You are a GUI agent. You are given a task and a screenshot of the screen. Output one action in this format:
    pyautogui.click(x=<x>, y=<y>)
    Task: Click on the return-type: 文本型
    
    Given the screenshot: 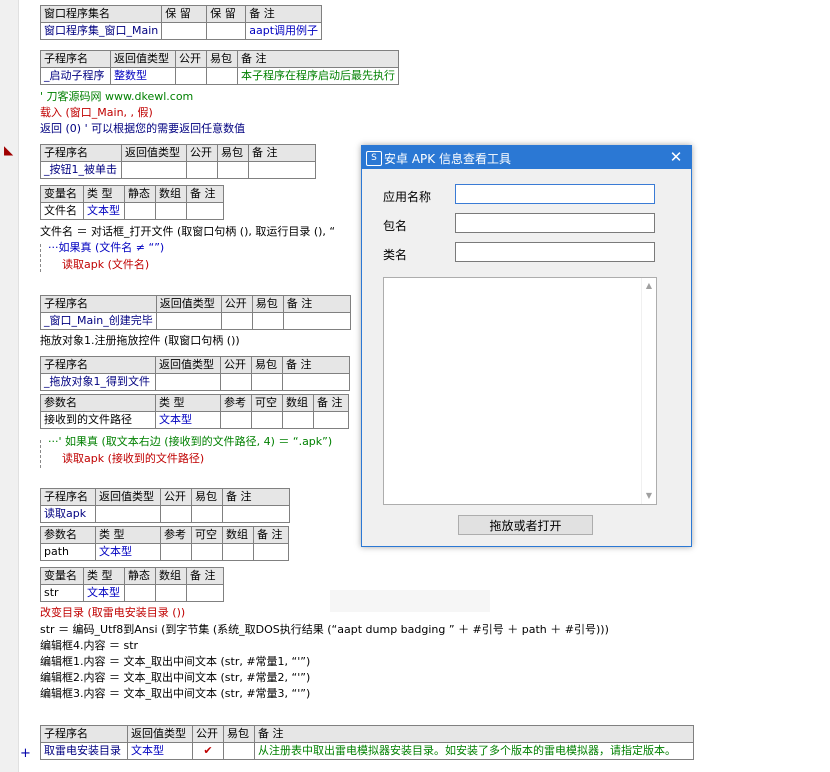 What is the action you would take?
    pyautogui.click(x=160, y=751)
    